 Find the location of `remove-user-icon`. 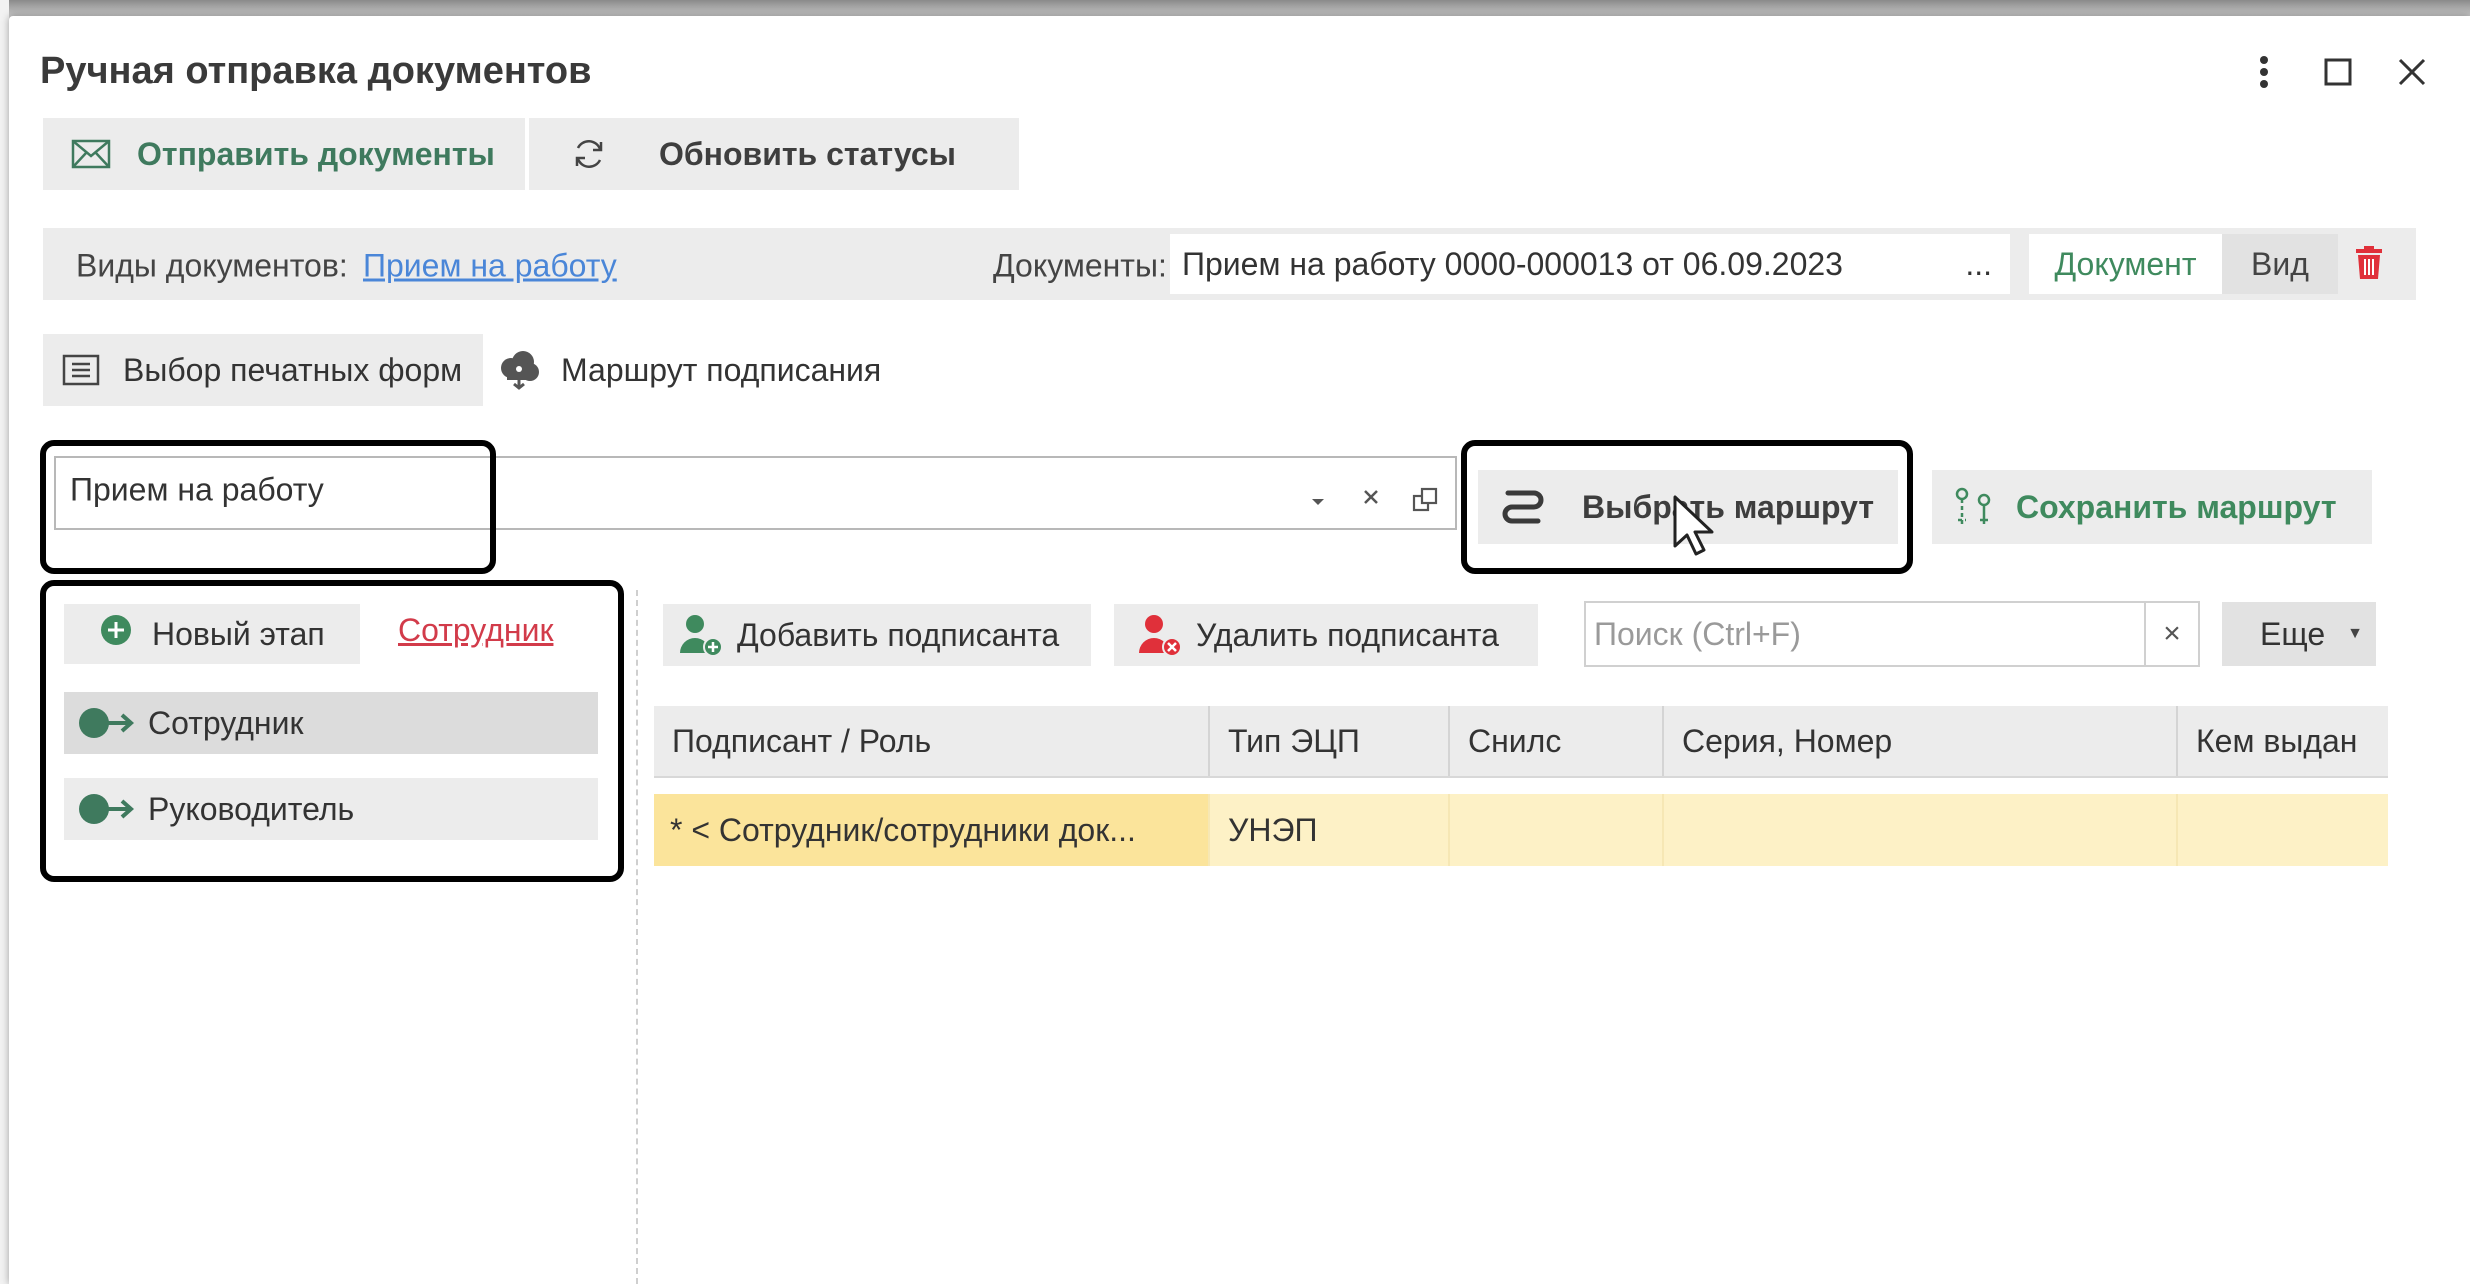

remove-user-icon is located at coordinates (1160, 635).